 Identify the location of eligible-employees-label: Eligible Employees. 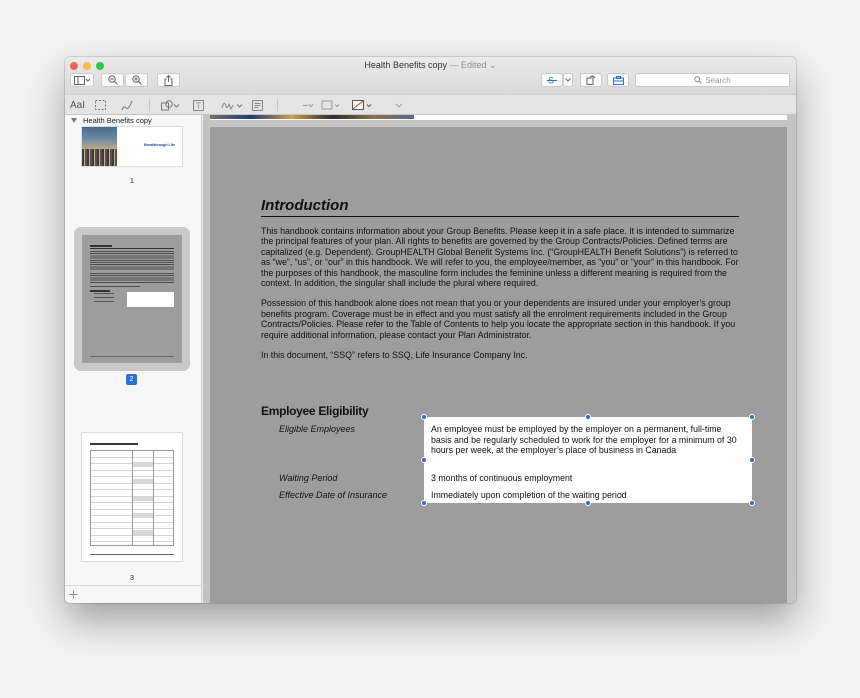
(317, 429).